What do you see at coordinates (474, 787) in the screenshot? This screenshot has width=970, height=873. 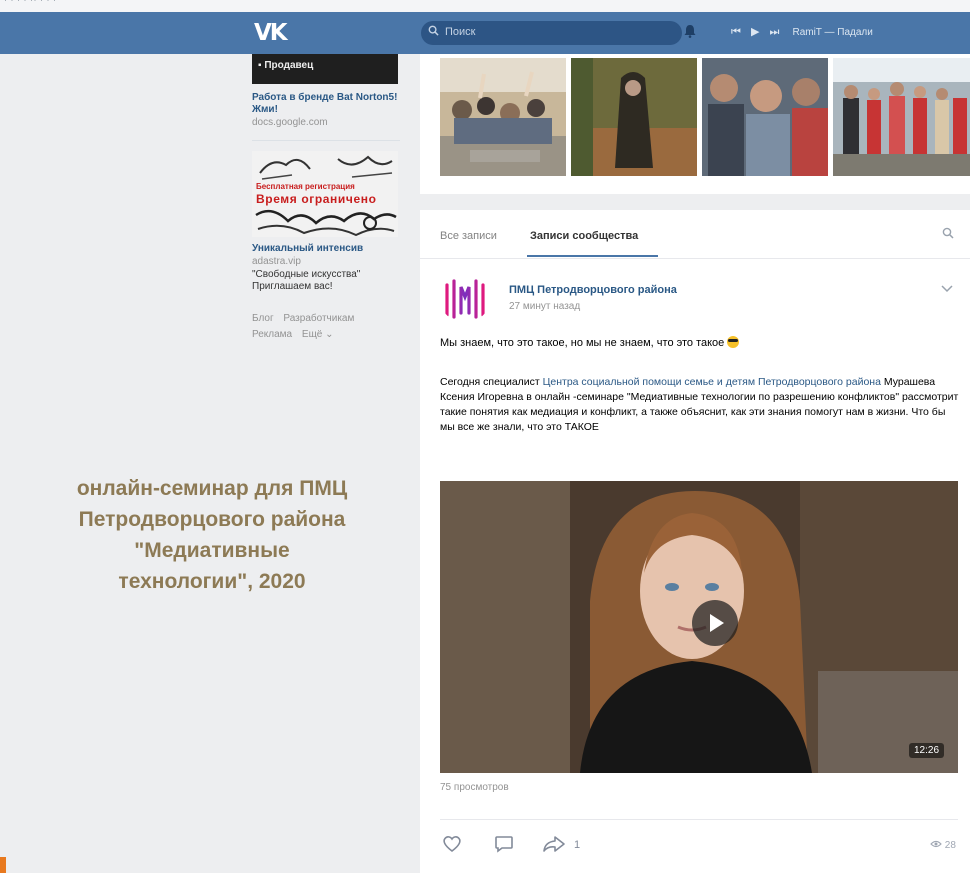 I see `video-views: 75 просмотров` at bounding box center [474, 787].